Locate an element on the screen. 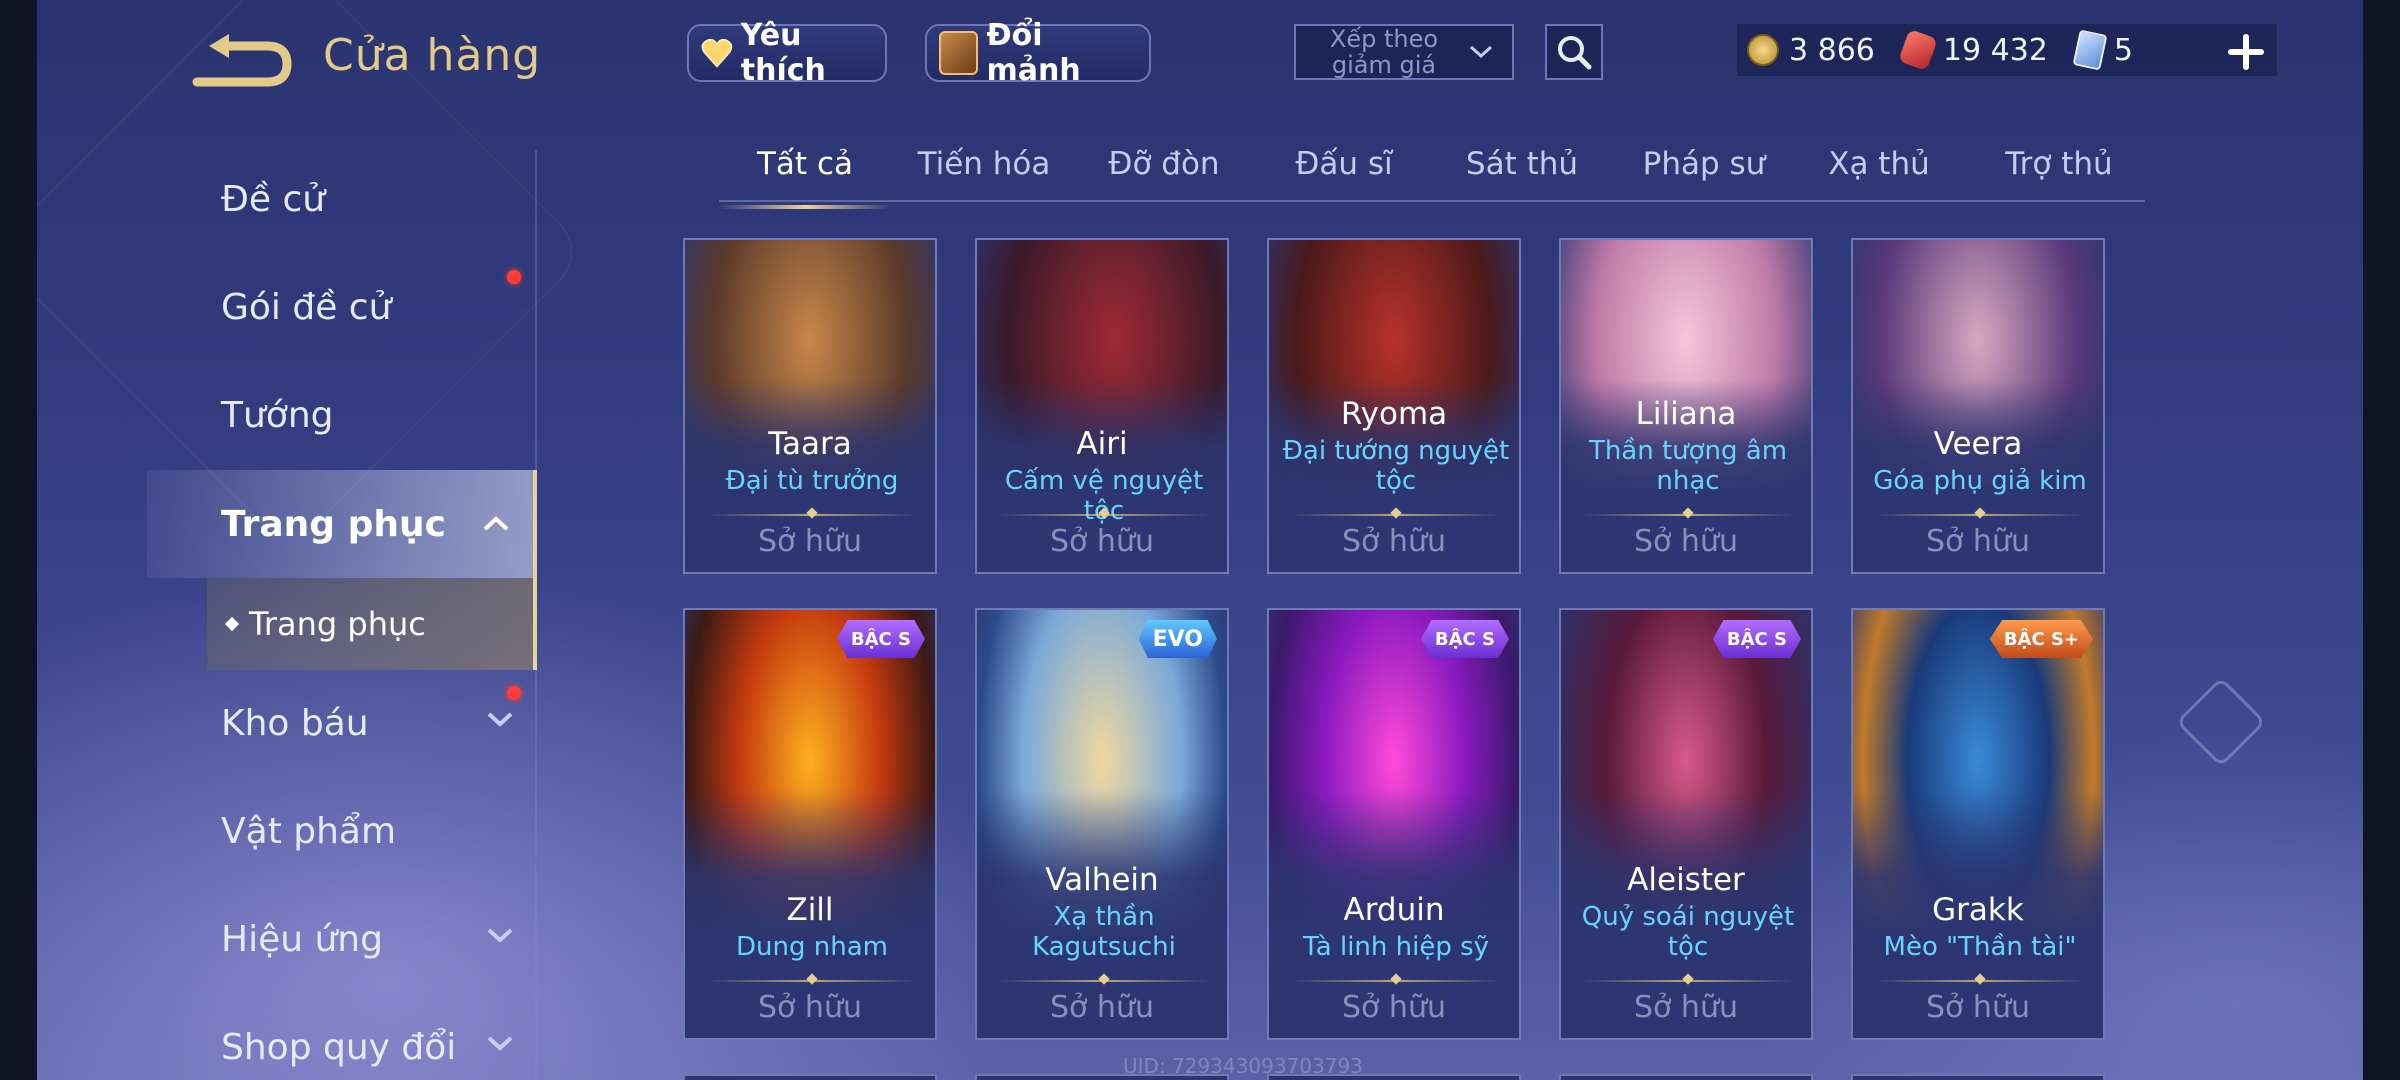 This screenshot has width=2400, height=1080. skin-name: Tà linh hiệp sỹ is located at coordinates (1396, 947).